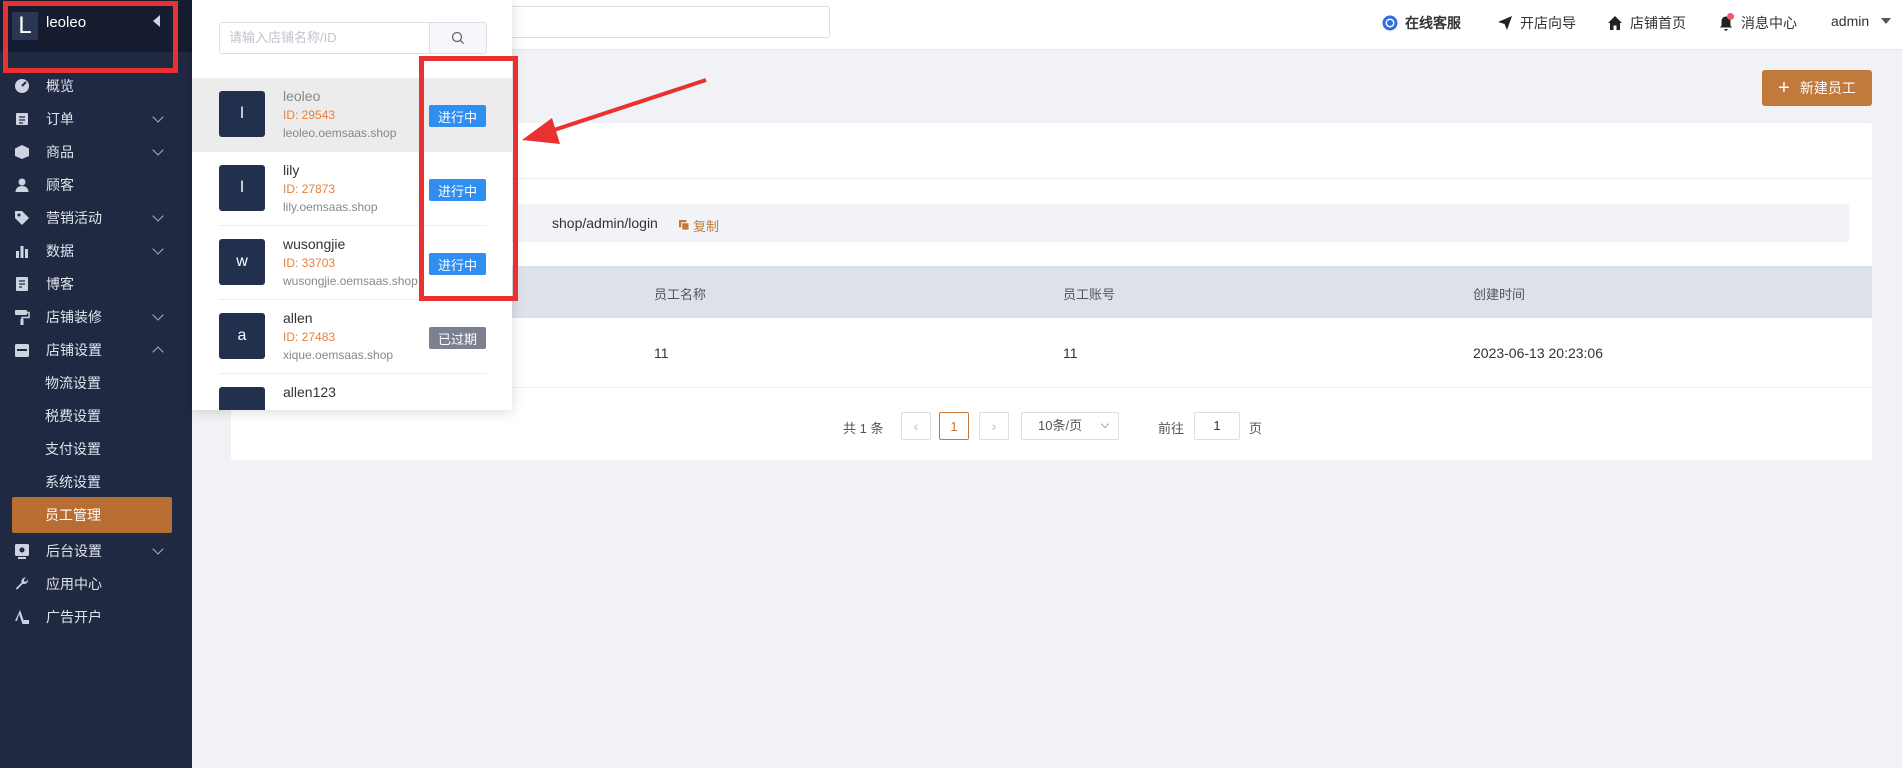 The height and width of the screenshot is (768, 1902). What do you see at coordinates (309, 115) in the screenshot?
I see `store-item-id: ID: 29543` at bounding box center [309, 115].